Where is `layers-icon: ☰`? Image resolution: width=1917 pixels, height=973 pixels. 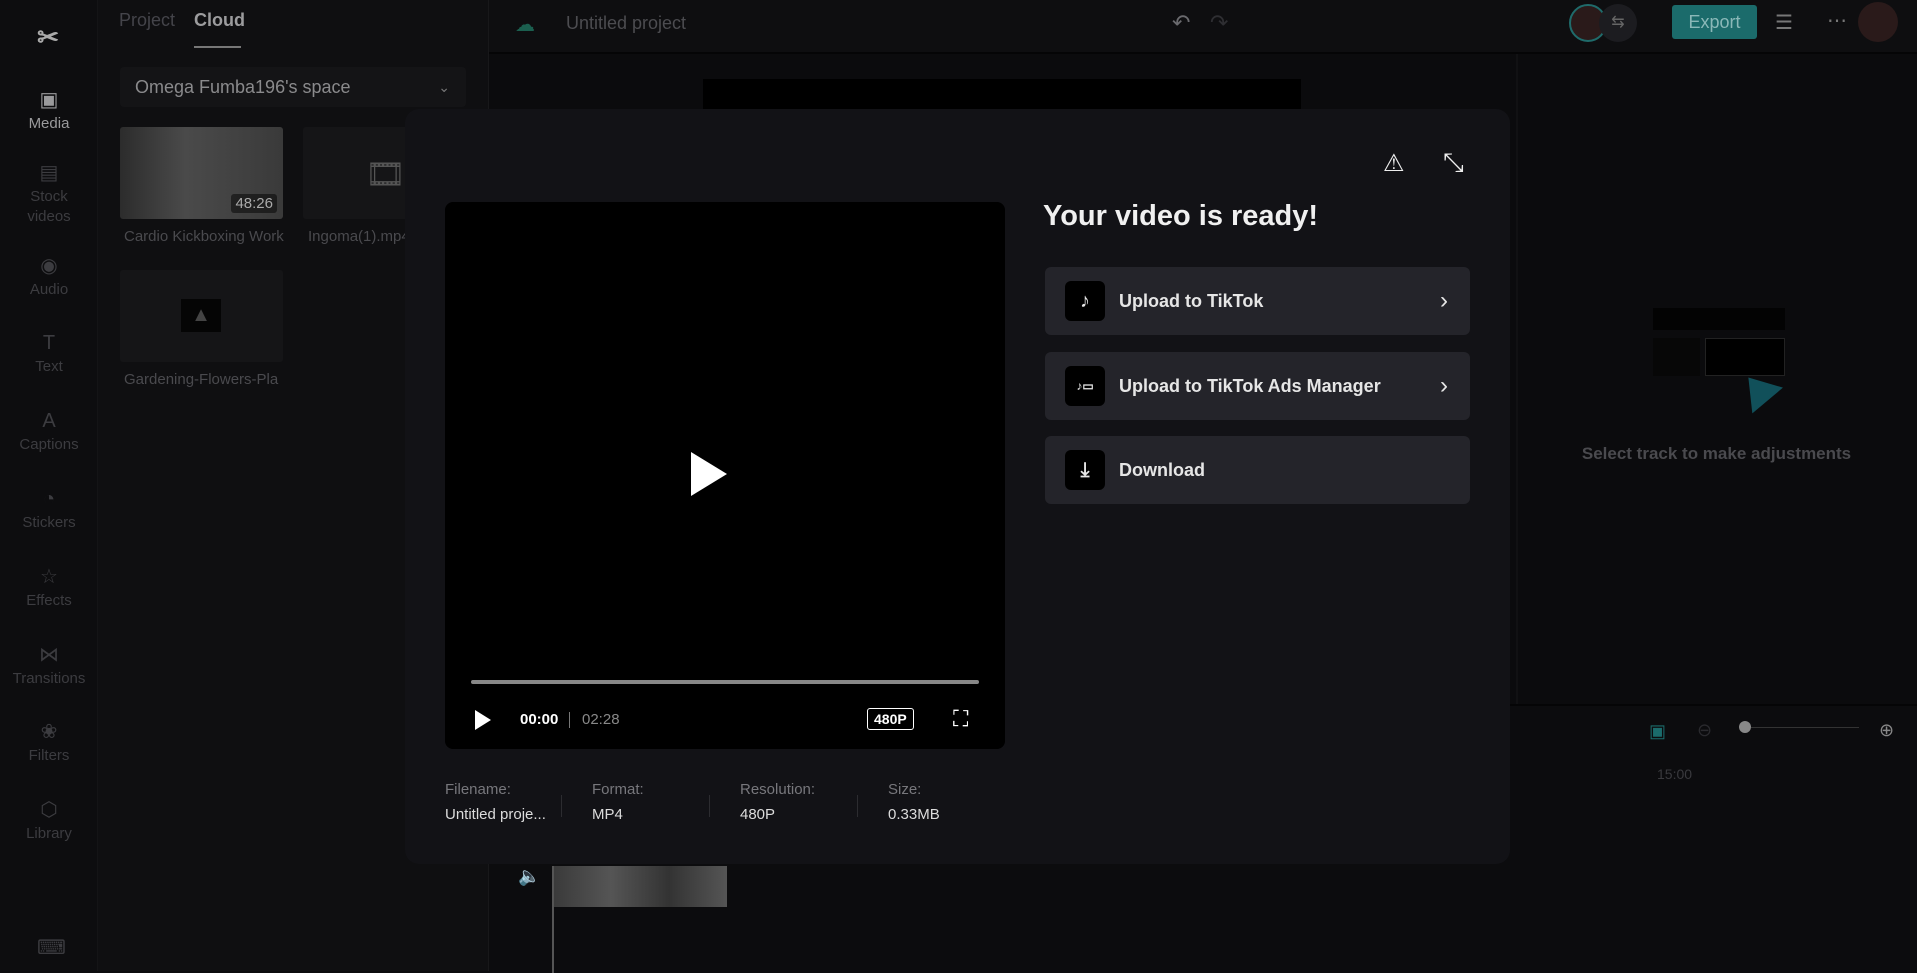
layers-icon: ☰ is located at coordinates (1784, 22).